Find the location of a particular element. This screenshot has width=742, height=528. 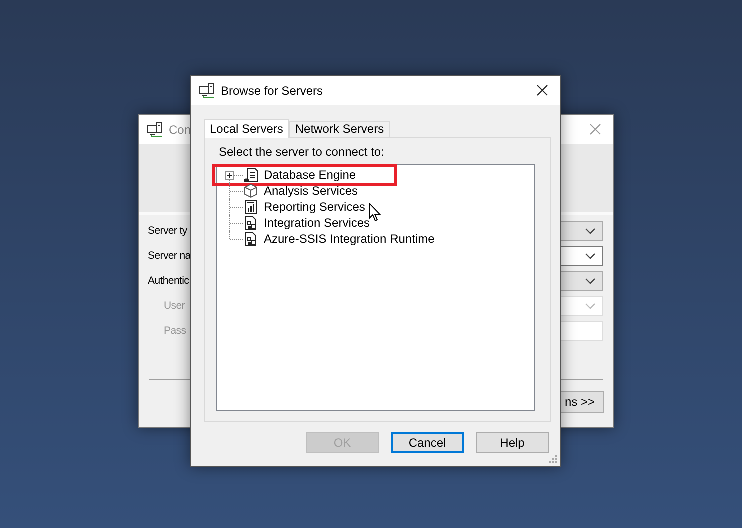

cube-icon is located at coordinates (251, 191).